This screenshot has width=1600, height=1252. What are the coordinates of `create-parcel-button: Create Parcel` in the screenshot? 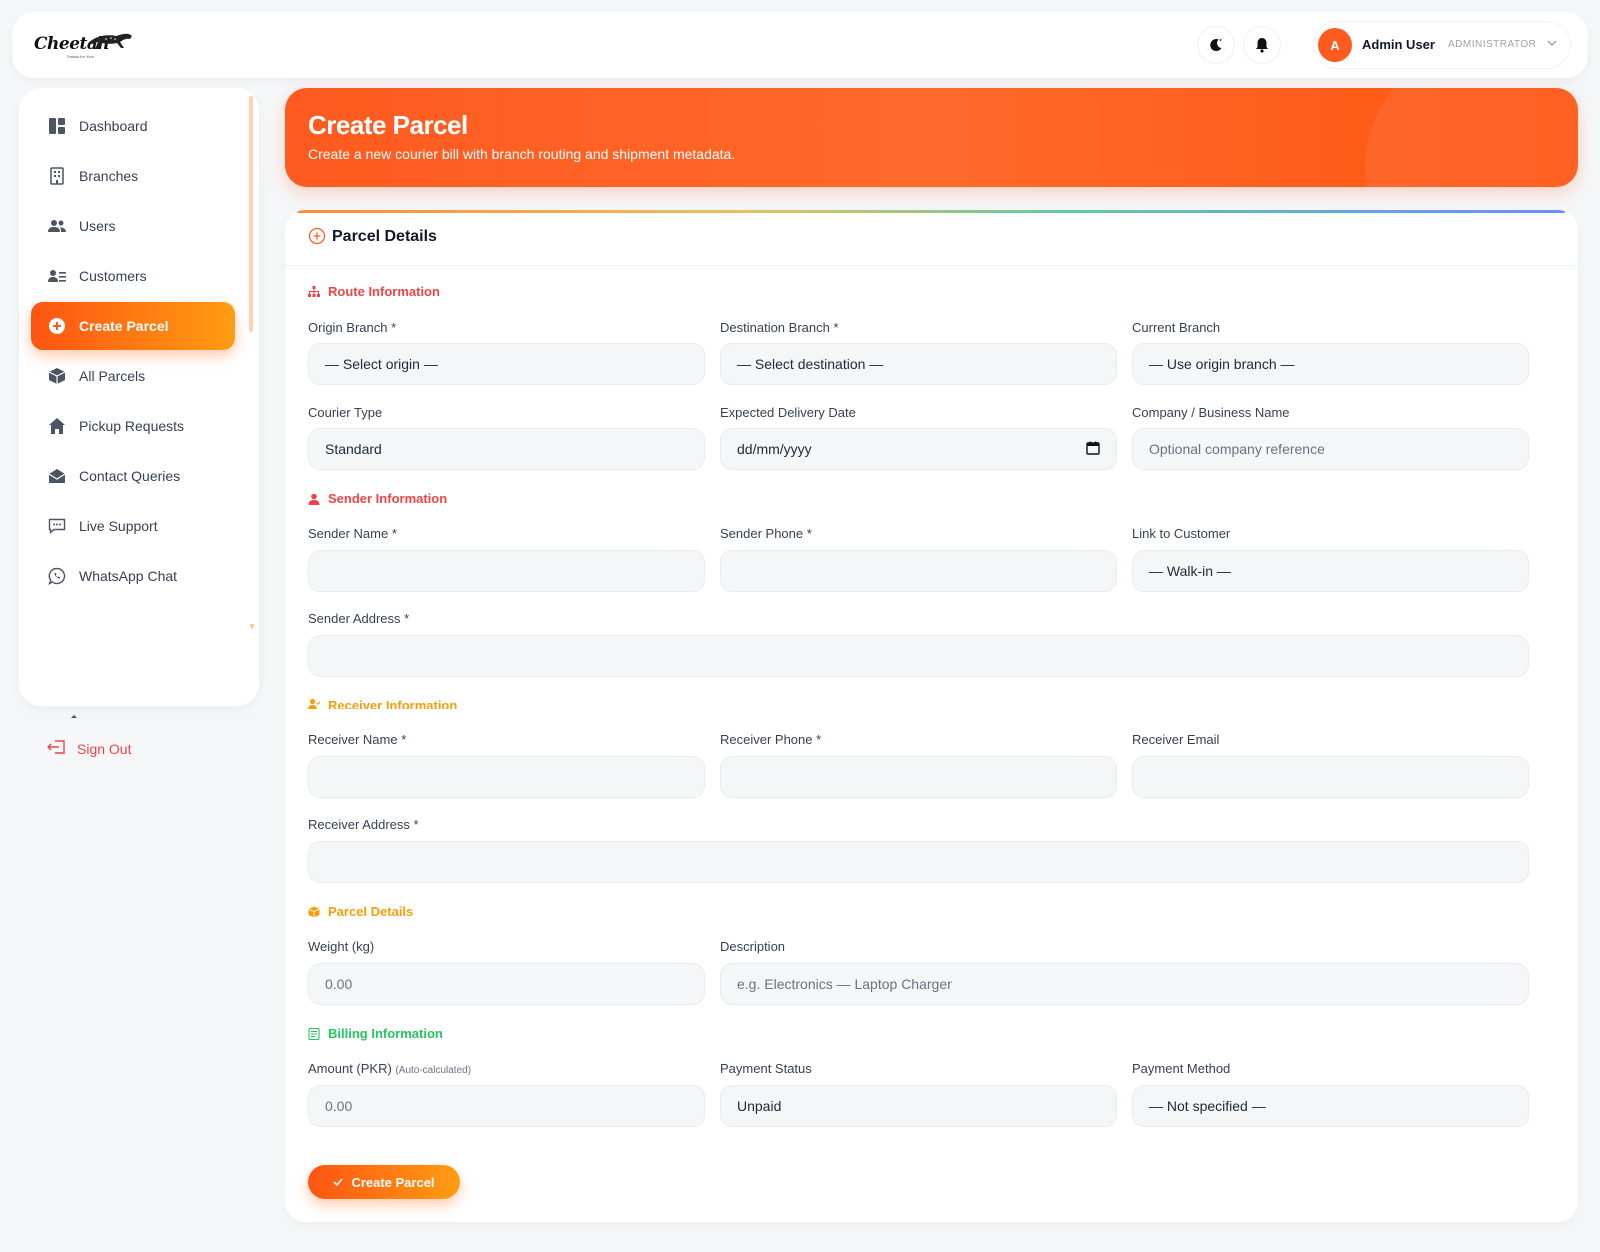 It's located at (384, 1182).